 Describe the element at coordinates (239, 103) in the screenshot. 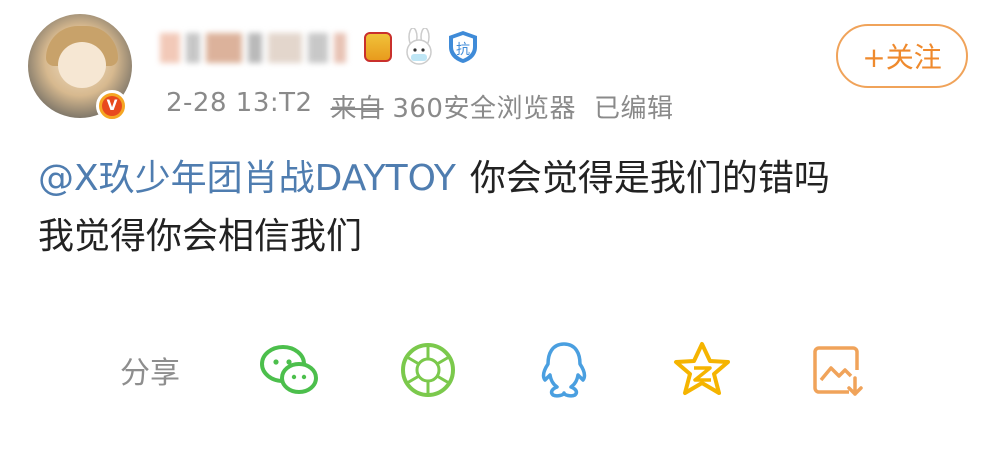

I see `post-time: 2-28 13:T2` at that location.